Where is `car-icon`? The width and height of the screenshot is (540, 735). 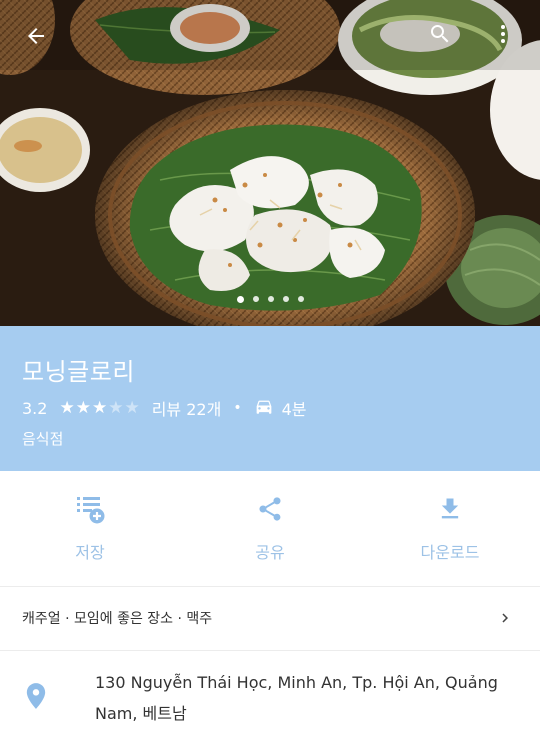 car-icon is located at coordinates (264, 408).